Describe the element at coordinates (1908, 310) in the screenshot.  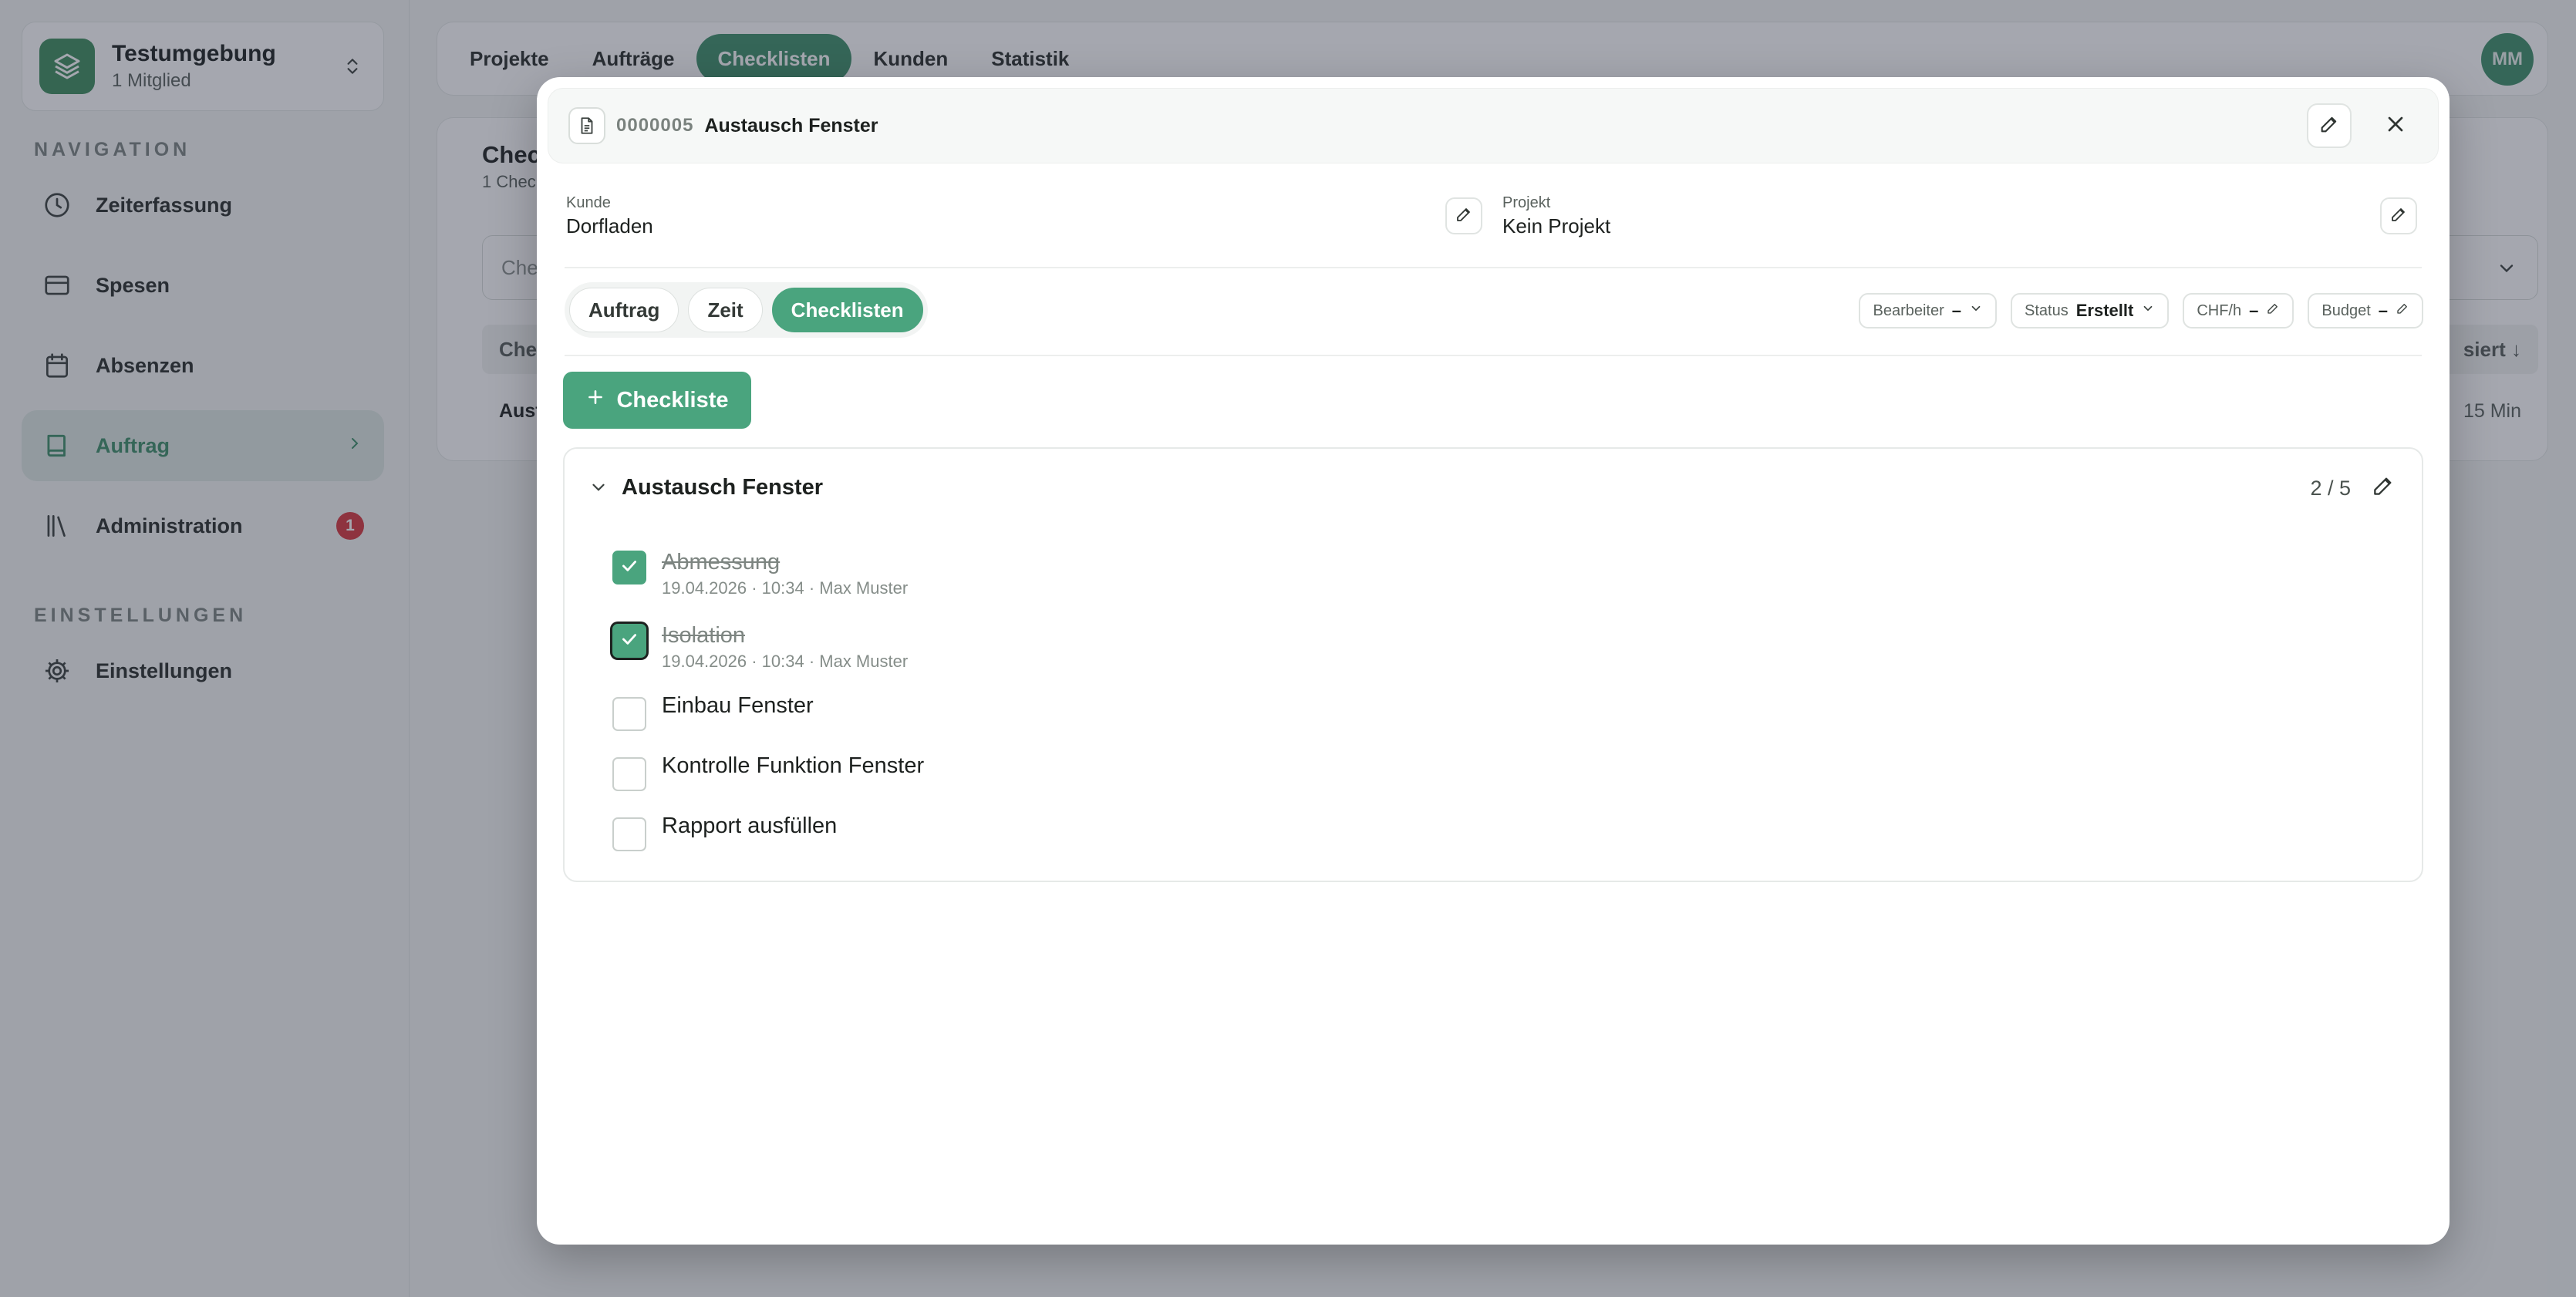
I see `assignee-label: Bearbeiter` at that location.